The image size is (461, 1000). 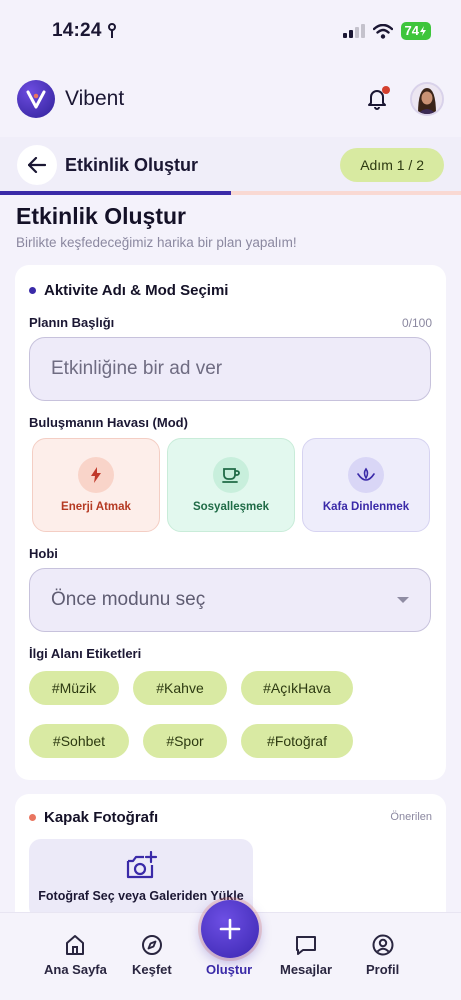 I want to click on home-icon, so click(x=75, y=945).